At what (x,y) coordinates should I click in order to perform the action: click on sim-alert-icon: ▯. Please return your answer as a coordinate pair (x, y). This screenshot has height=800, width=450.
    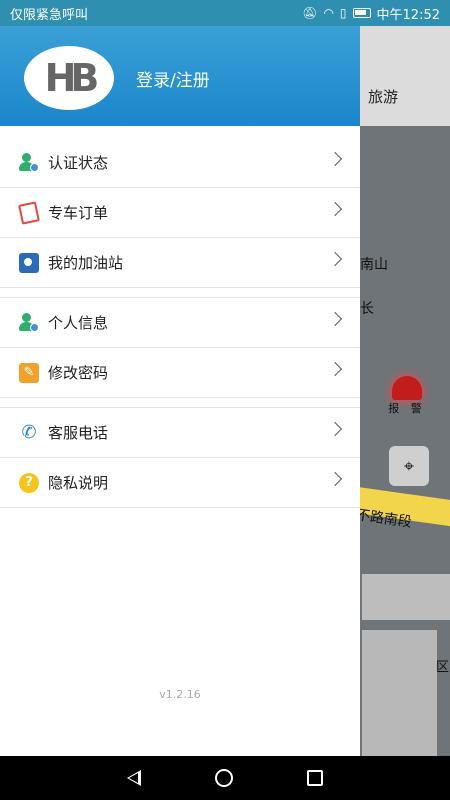
    Looking at the image, I should click on (343, 13).